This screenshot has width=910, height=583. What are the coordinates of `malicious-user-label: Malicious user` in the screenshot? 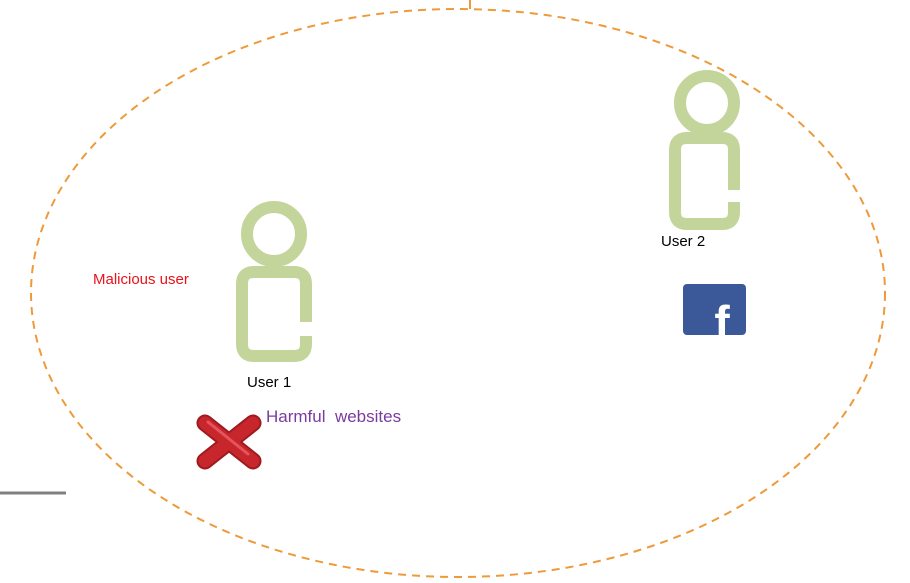 It's located at (141, 279).